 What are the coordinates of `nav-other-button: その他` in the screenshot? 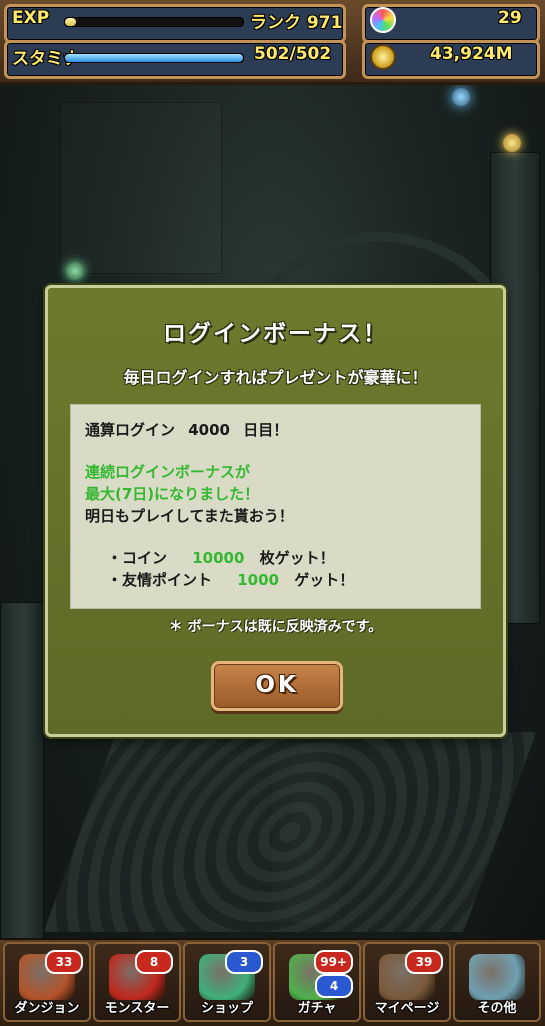 It's located at (497, 982).